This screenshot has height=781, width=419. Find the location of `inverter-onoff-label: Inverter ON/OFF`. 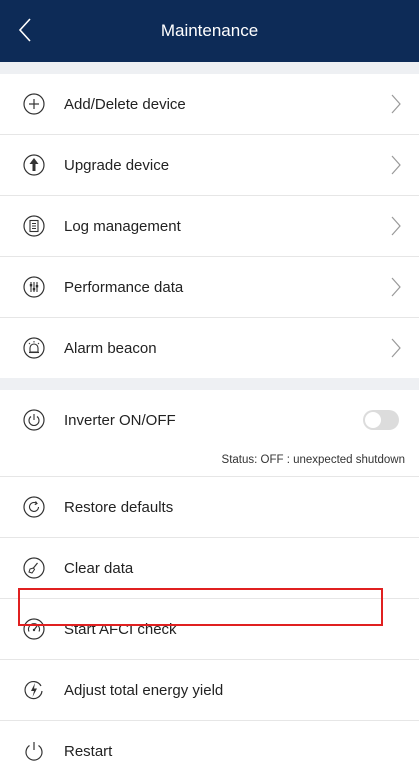

inverter-onoff-label: Inverter ON/OFF is located at coordinates (120, 420).